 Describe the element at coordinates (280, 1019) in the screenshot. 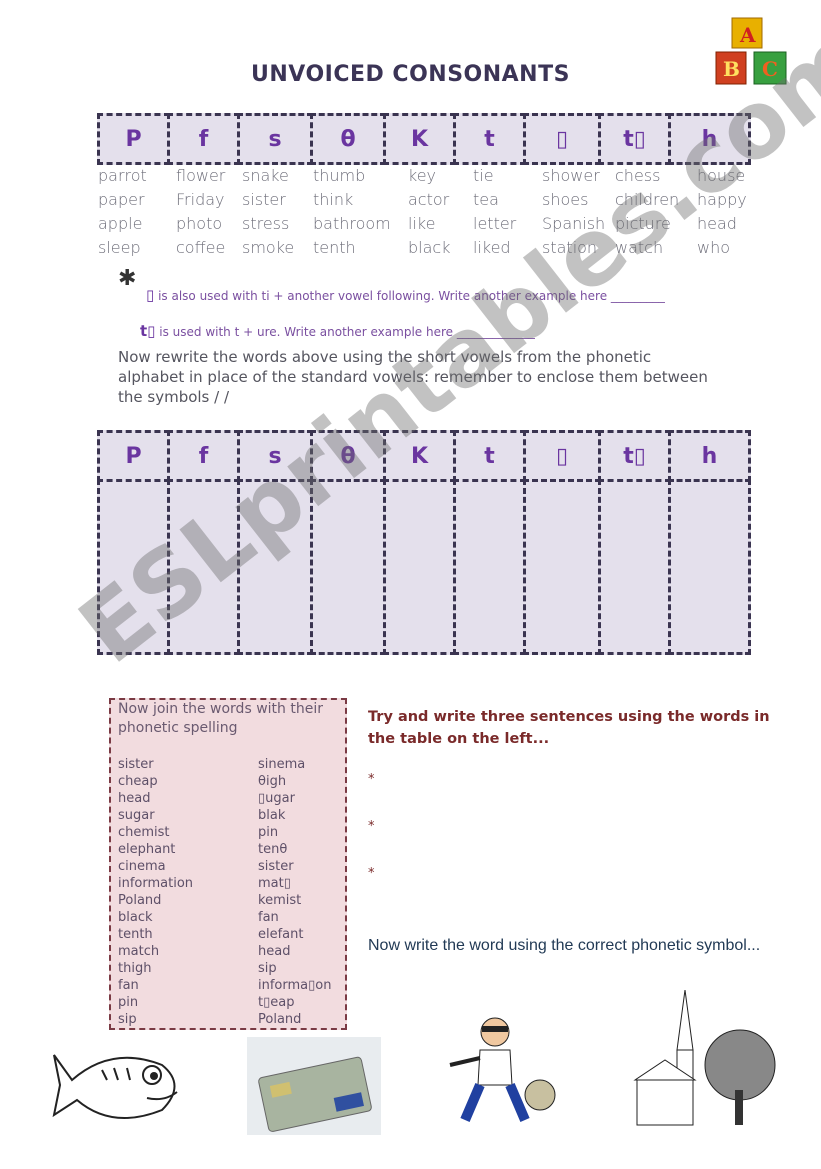

I see `join-phonetic: Poland` at that location.